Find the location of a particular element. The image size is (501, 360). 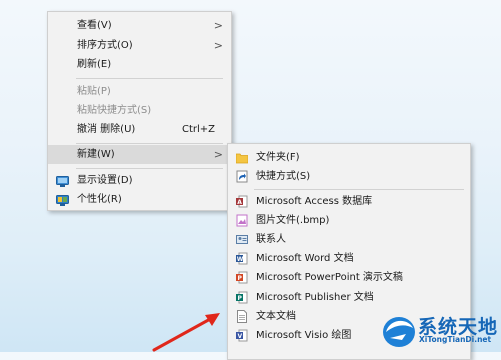

shortcut-icon is located at coordinates (242, 176).